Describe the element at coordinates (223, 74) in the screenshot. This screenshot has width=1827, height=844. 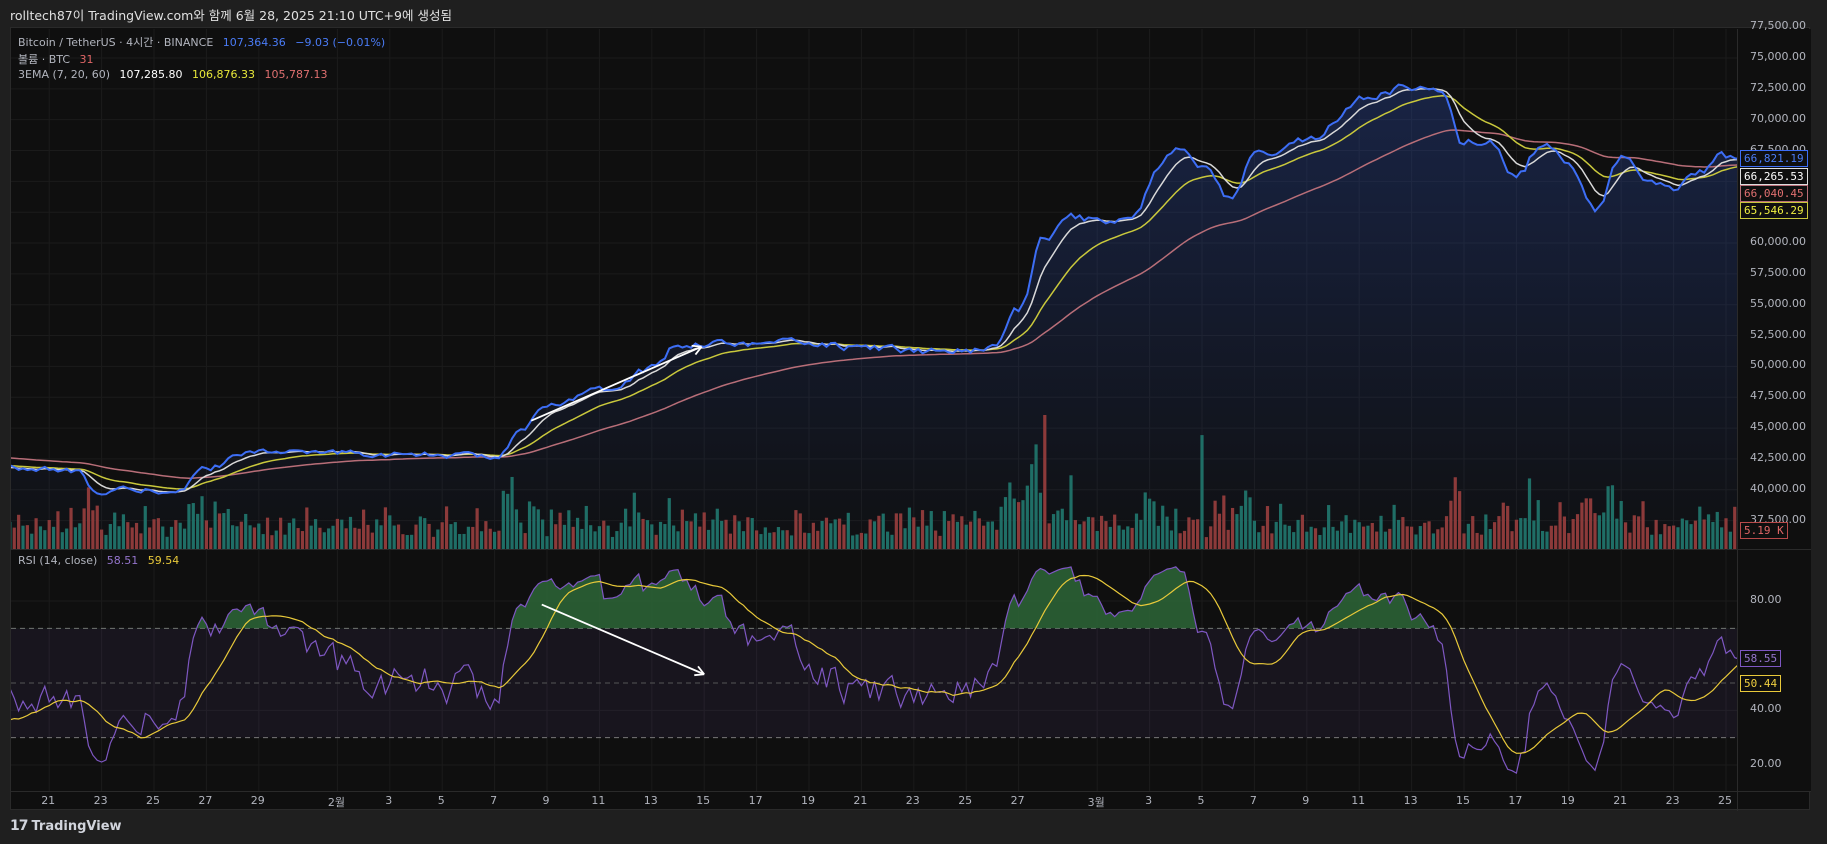
I see `ema-mid-value: 106,876.33` at that location.